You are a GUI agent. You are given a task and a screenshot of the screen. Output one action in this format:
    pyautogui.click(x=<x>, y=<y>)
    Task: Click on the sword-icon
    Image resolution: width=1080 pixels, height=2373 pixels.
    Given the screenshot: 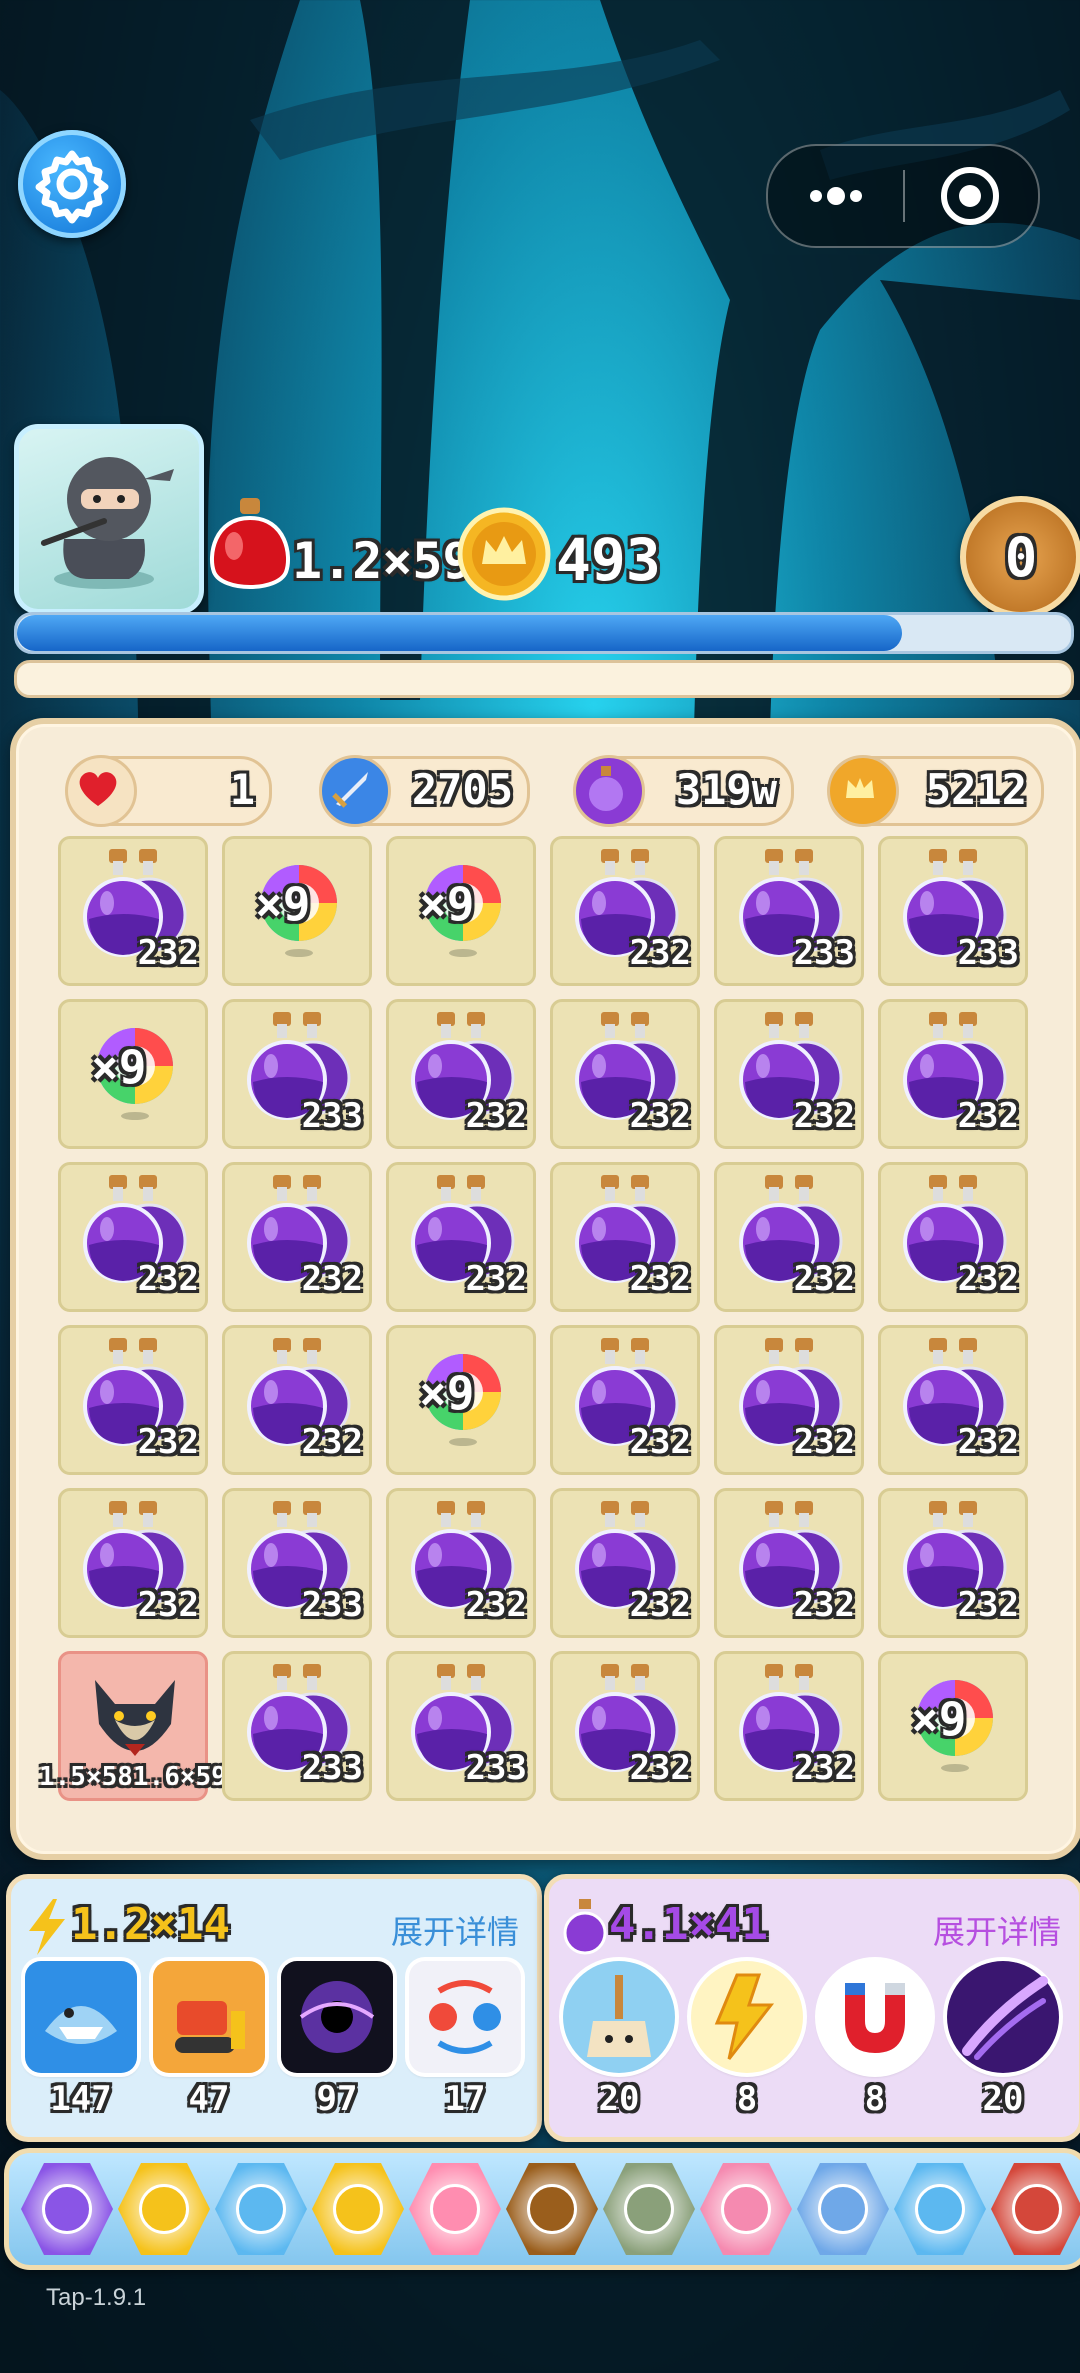 What is the action you would take?
    pyautogui.click(x=355, y=791)
    